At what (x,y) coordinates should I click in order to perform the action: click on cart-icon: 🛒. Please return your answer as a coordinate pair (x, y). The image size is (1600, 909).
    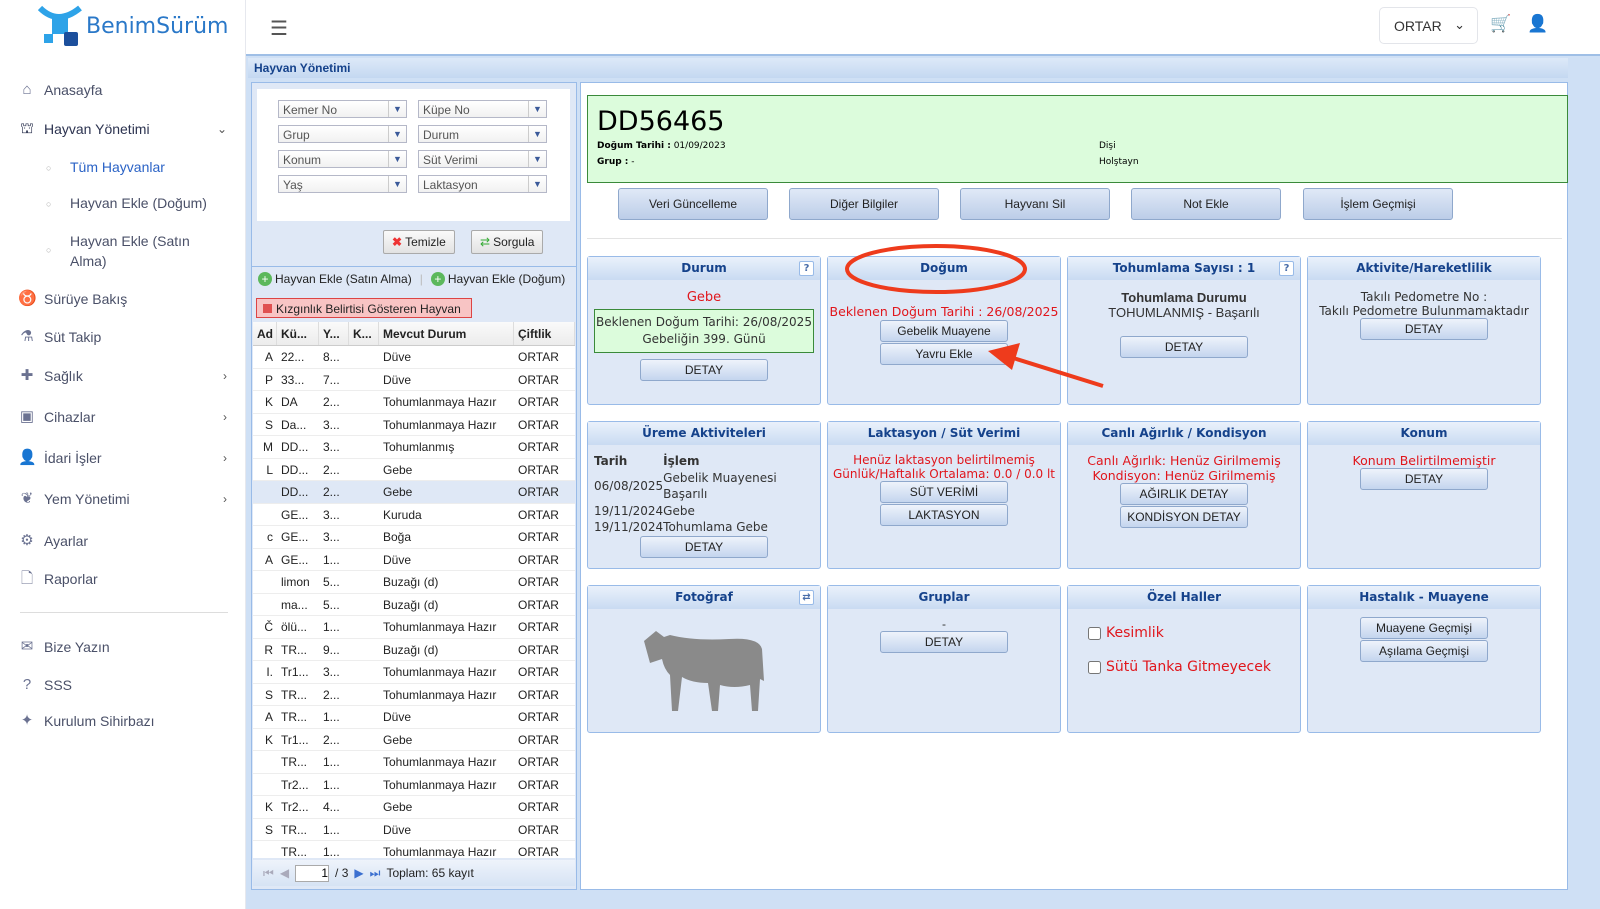
    Looking at the image, I should click on (1500, 24).